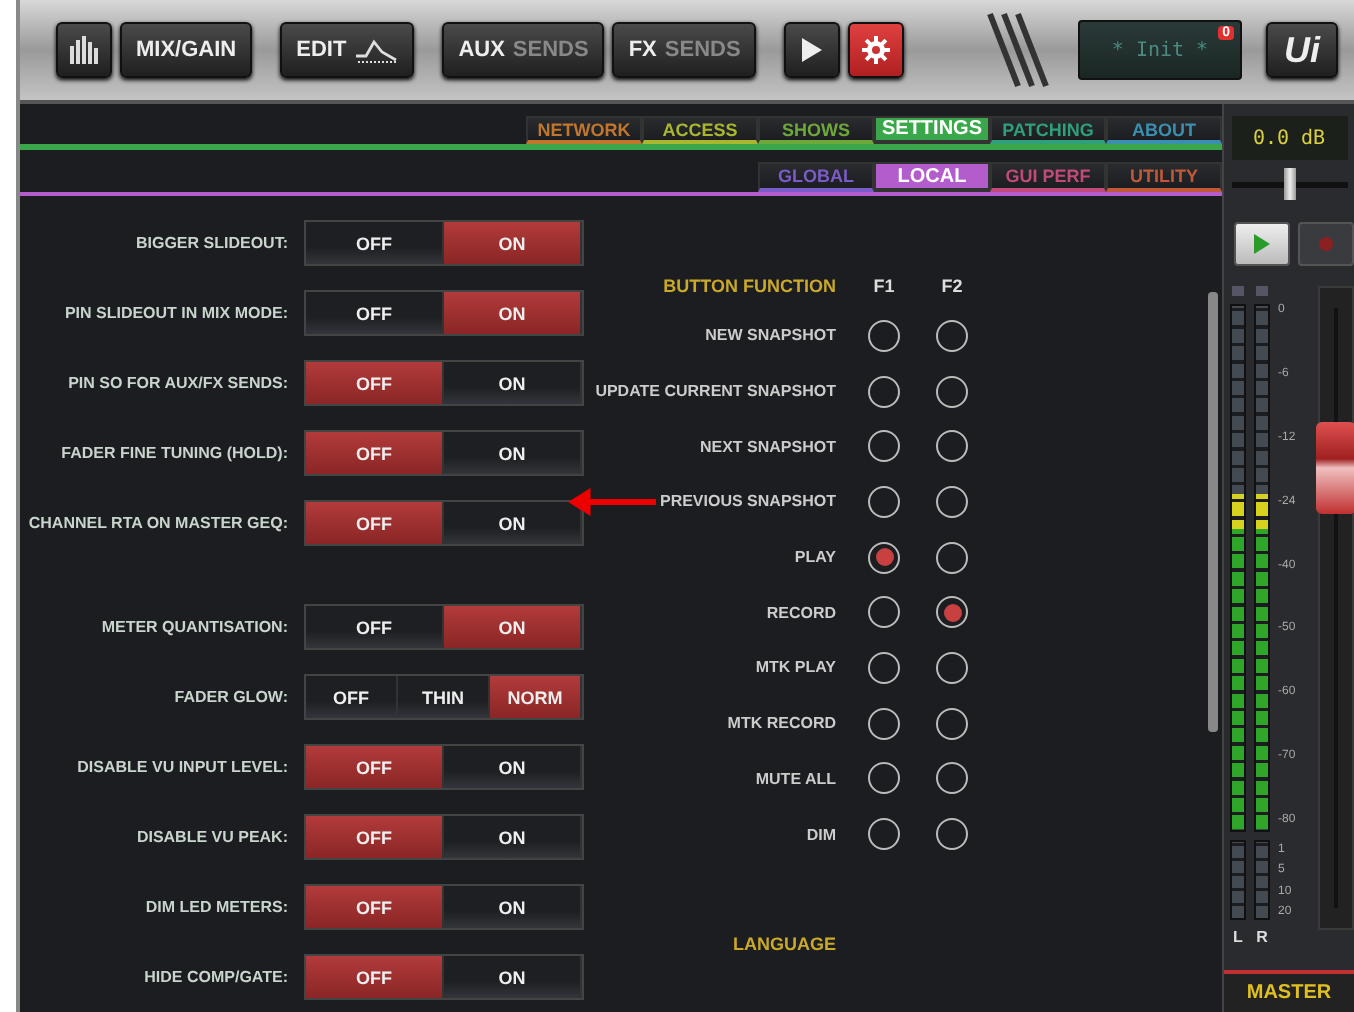 Image resolution: width=1354 pixels, height=1012 pixels. What do you see at coordinates (795, 667) in the screenshot?
I see `function-label: MTK PLAY` at bounding box center [795, 667].